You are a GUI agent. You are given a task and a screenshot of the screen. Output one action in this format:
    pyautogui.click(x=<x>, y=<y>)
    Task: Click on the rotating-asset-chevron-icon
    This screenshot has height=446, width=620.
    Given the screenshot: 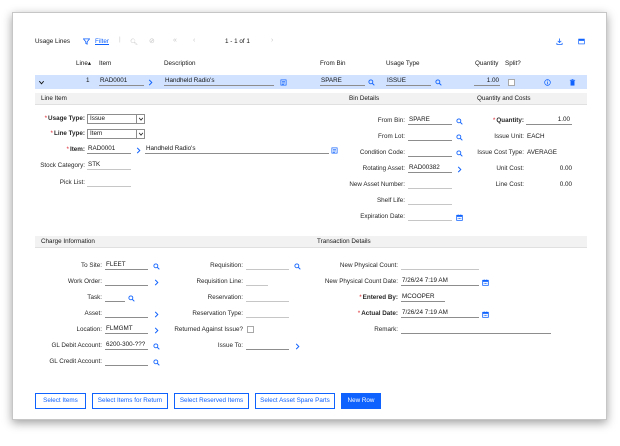 What is the action you would take?
    pyautogui.click(x=459, y=169)
    